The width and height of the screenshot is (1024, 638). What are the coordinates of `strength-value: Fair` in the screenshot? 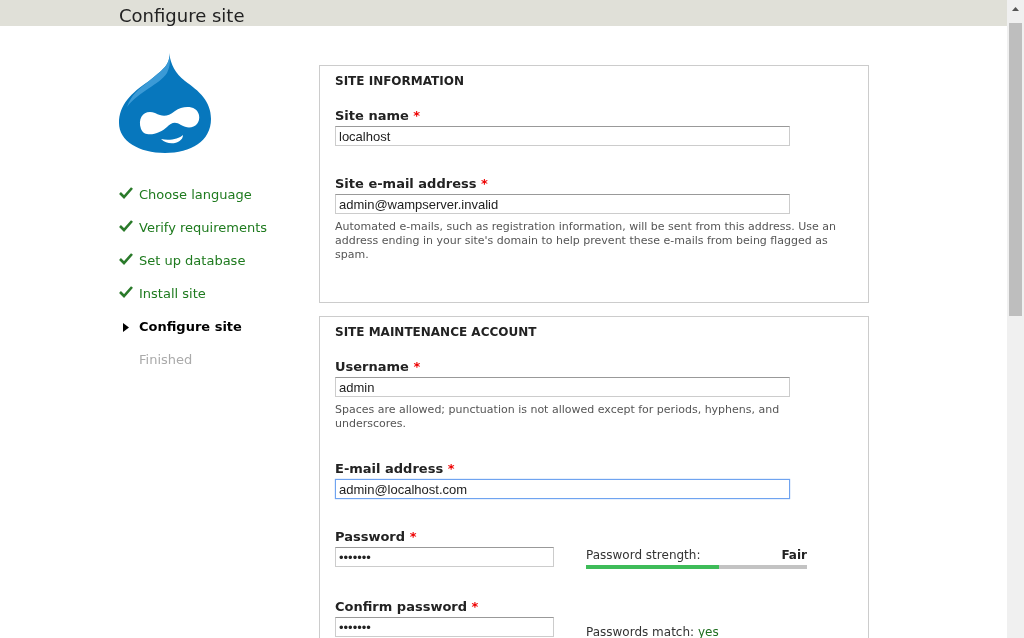 It's located at (794, 555).